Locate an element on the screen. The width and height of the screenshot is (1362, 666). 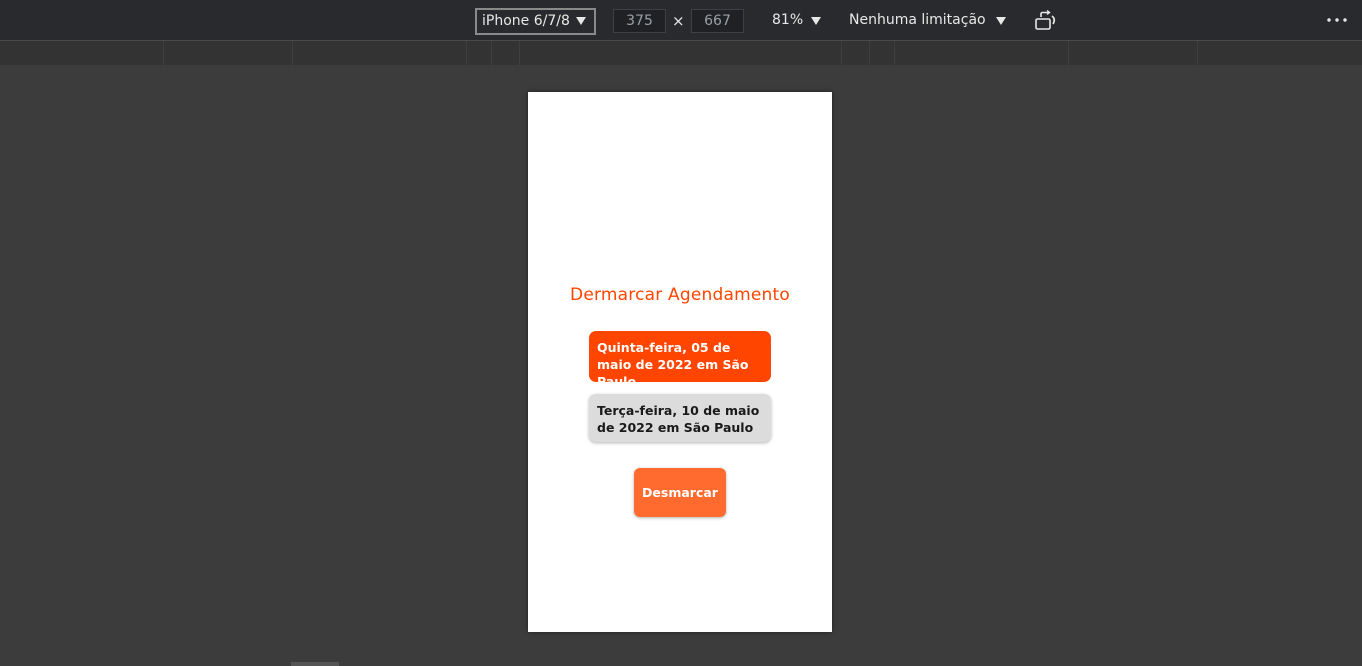
media-query-ruler is located at coordinates (681, 53).